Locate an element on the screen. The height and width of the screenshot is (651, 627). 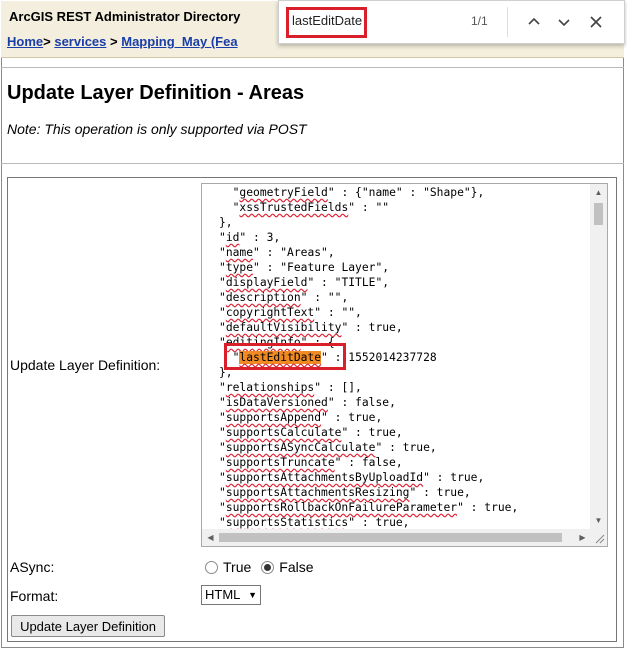
code-line: "defaultVisibility" : true, is located at coordinates (311, 327).